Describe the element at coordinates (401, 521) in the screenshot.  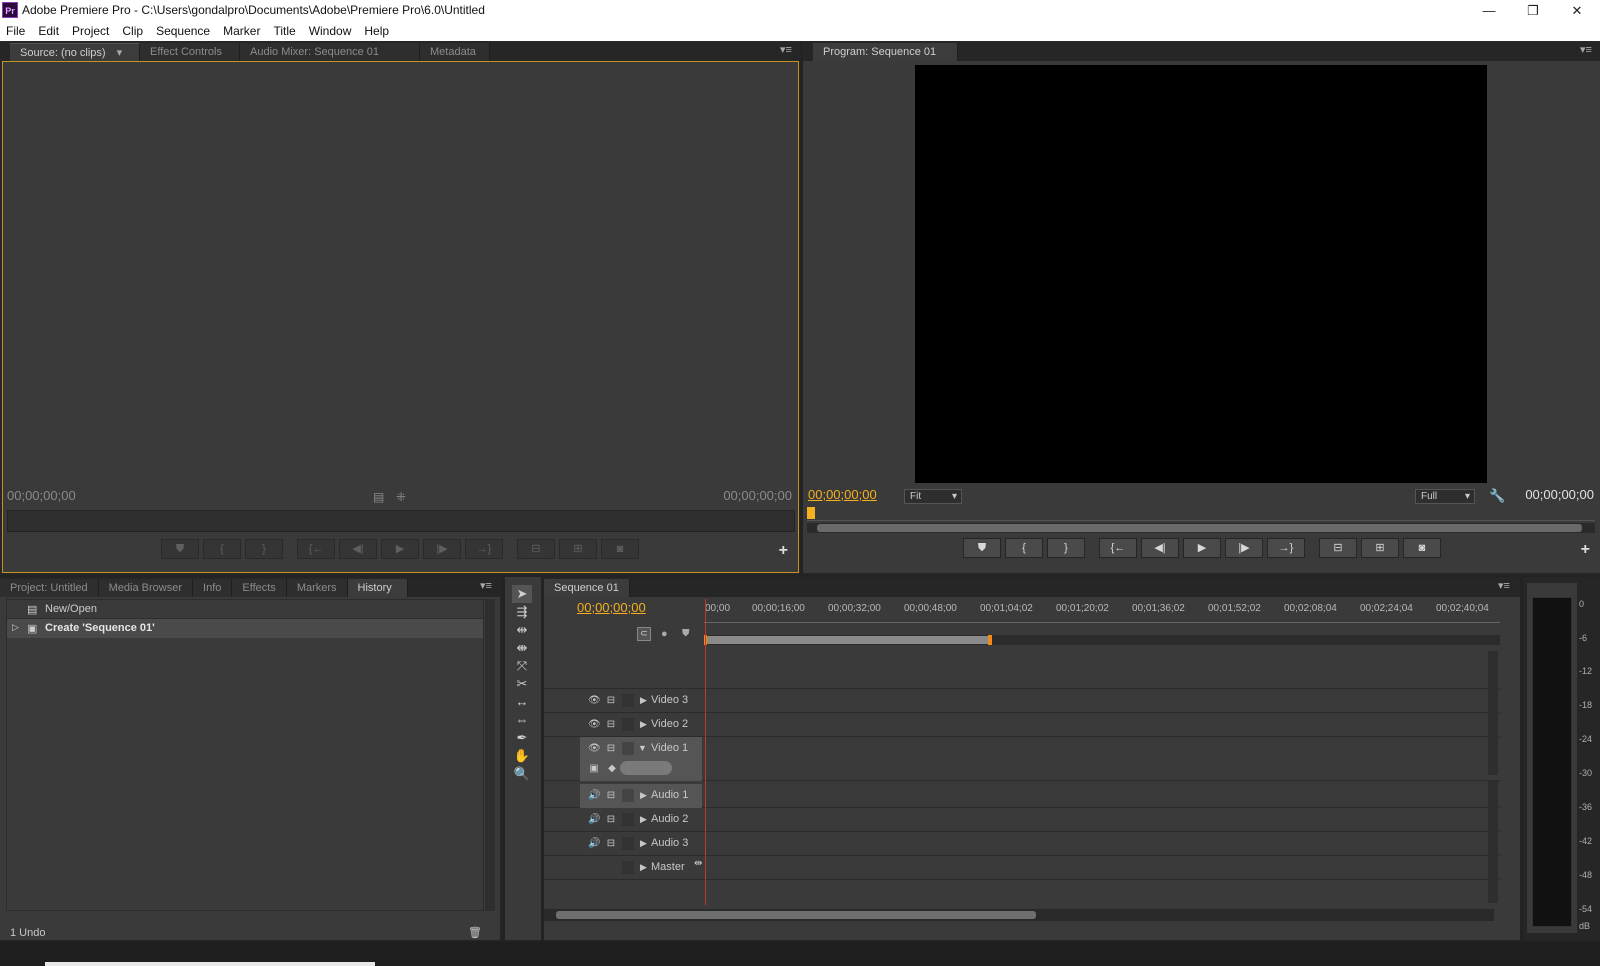
I see `source-scrubber` at that location.